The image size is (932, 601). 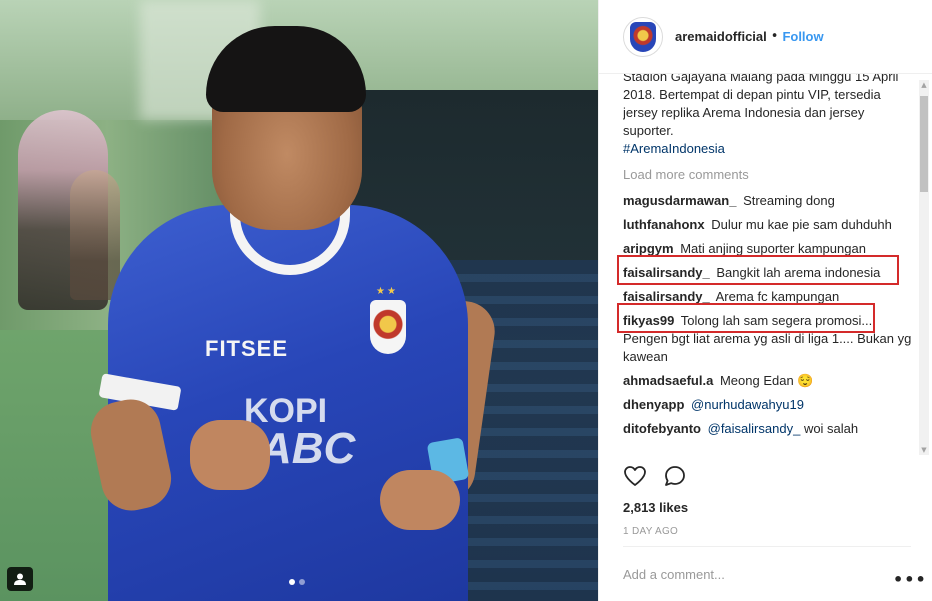 I want to click on load-more-comments-button: Load more comments, so click(x=768, y=175).